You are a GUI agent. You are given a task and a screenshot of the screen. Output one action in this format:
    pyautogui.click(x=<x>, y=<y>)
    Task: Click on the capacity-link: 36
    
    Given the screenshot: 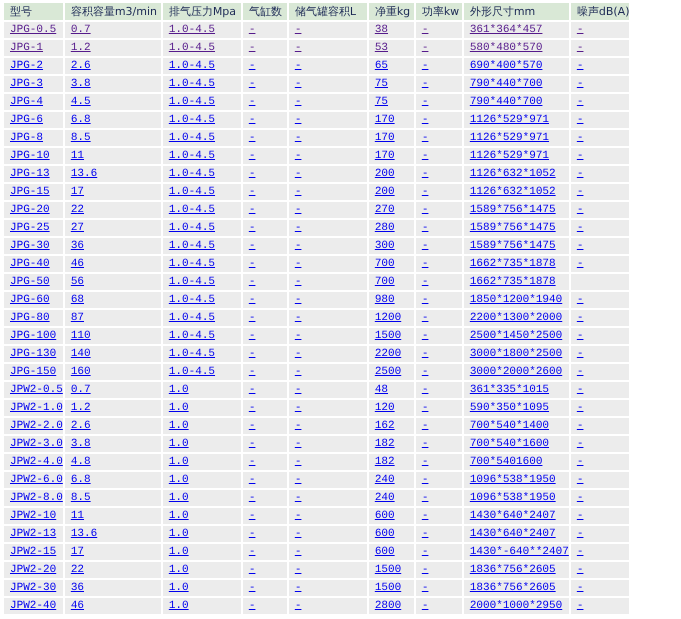 What is the action you would take?
    pyautogui.click(x=77, y=588)
    